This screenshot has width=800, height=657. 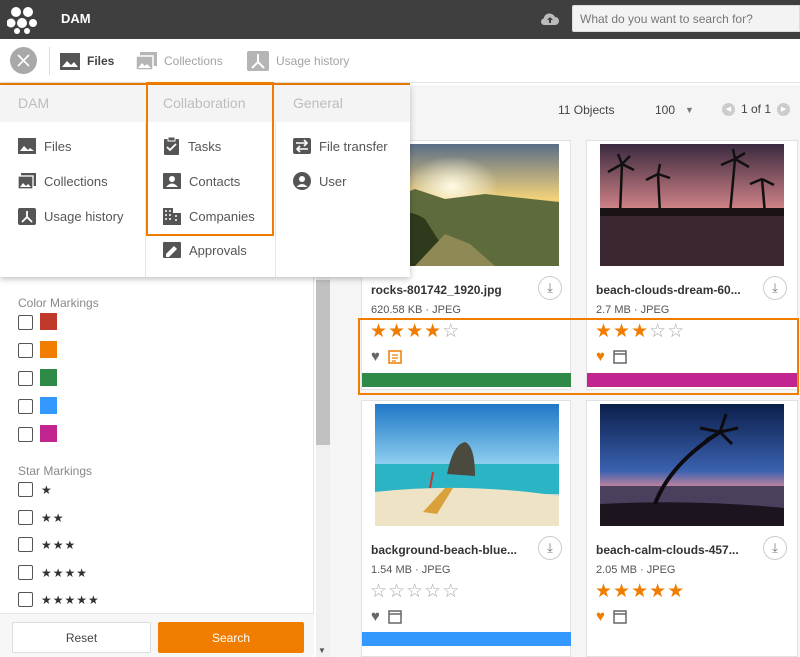 I want to click on menu-item-usage-history: Usage history, so click(x=70, y=216).